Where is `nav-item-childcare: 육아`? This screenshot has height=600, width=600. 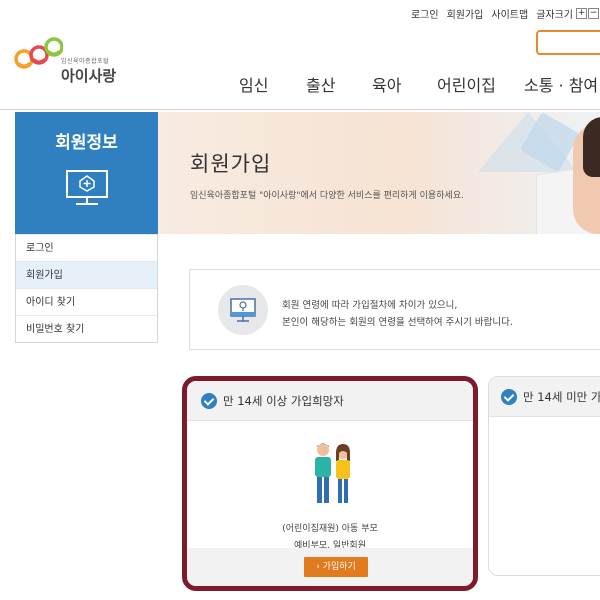
nav-item-childcare: 육아 is located at coordinates (386, 84).